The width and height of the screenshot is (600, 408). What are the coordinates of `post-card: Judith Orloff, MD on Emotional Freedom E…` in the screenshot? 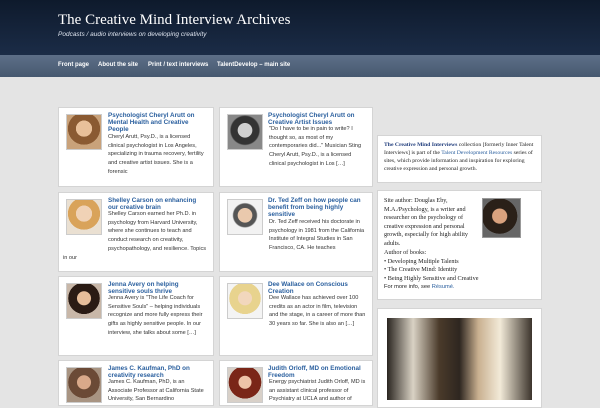 It's located at (296, 383).